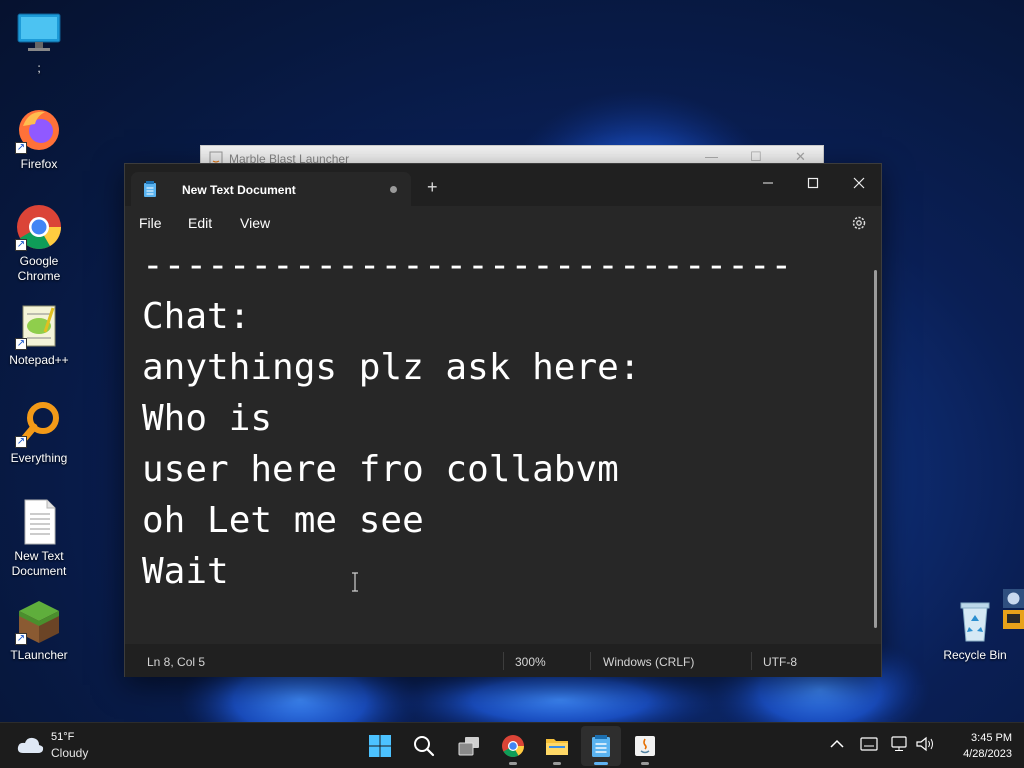  I want to click on magnifier-icon: ↗, so click(39, 424).